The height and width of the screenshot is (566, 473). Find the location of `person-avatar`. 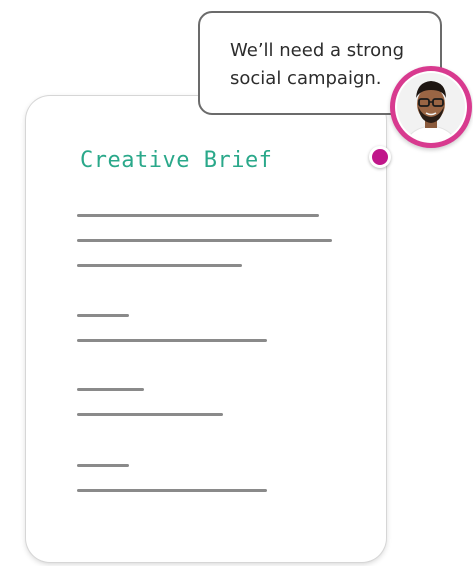

person-avatar is located at coordinates (431, 107).